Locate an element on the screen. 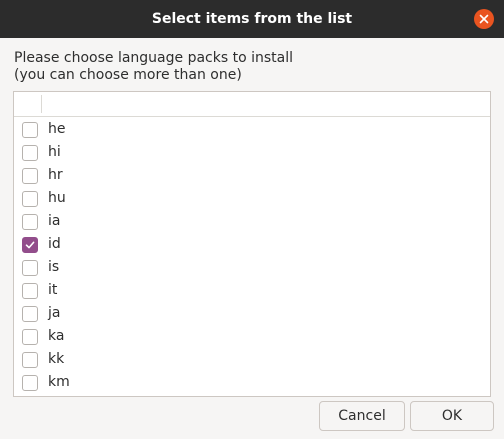 Image resolution: width=504 pixels, height=439 pixels. list-item: ia is located at coordinates (252, 222).